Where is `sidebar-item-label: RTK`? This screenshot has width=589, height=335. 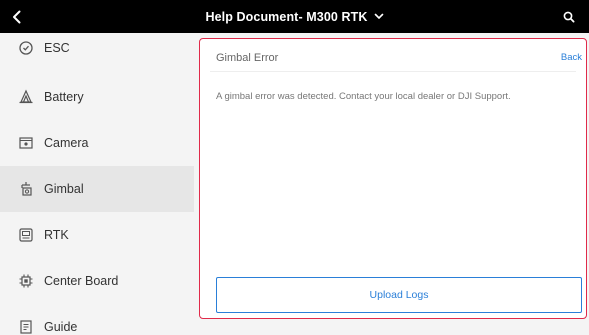
sidebar-item-label: RTK is located at coordinates (56, 235).